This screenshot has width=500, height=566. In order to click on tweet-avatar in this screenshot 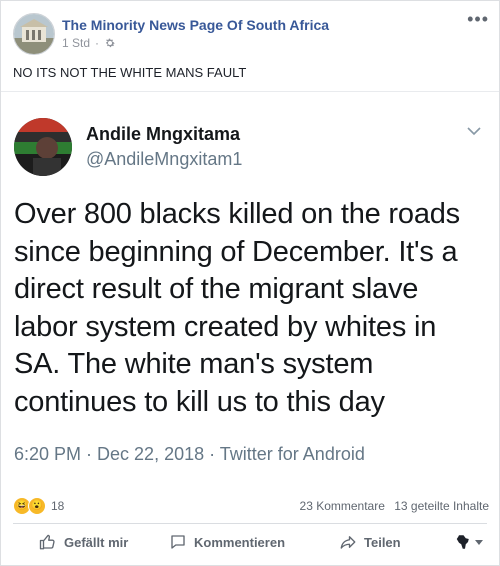, I will do `click(43, 147)`.